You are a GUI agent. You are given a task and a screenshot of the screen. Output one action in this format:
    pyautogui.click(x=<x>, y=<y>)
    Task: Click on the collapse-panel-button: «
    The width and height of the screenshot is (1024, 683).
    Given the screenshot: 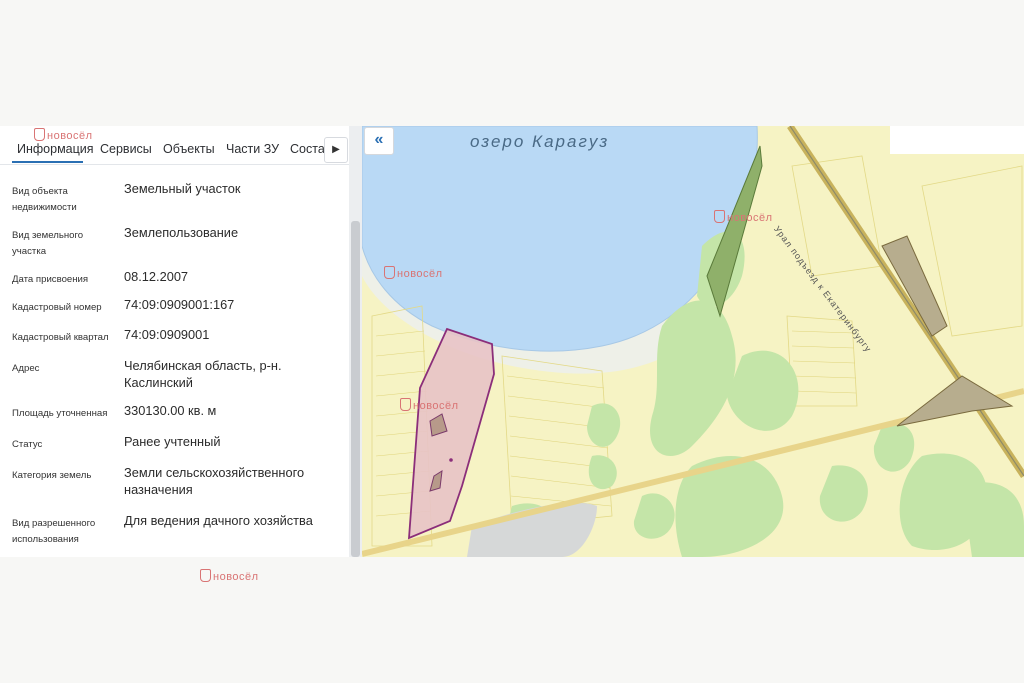 What is the action you would take?
    pyautogui.click(x=379, y=141)
    